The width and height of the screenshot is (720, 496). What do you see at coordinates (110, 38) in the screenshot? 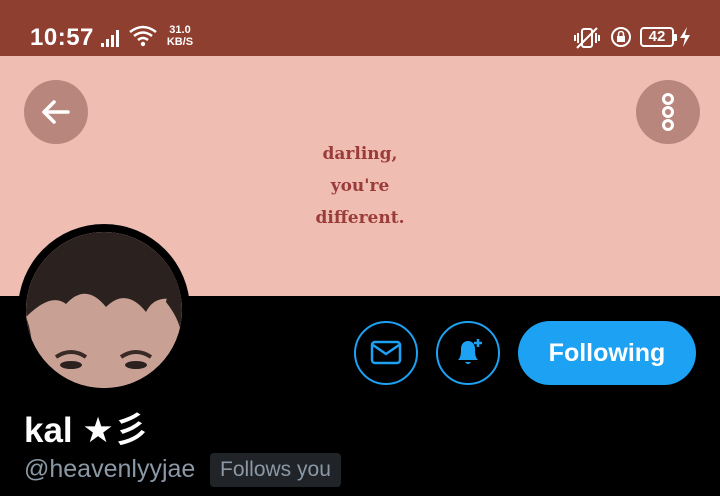
I see `signal-icon` at bounding box center [110, 38].